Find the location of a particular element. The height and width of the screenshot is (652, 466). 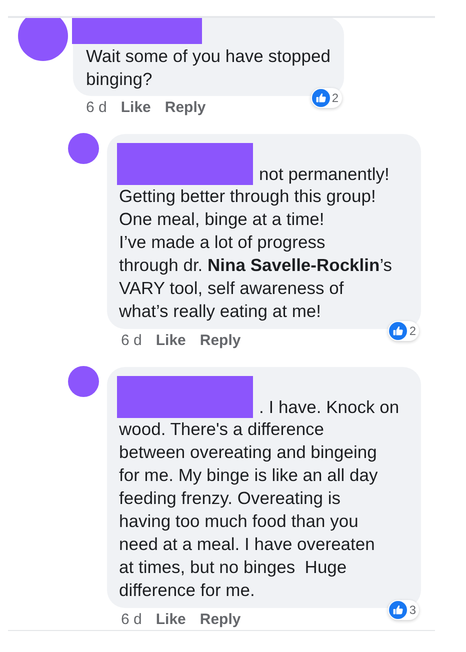

comment-text: Wait some of you have stopped binging? is located at coordinates (208, 68).